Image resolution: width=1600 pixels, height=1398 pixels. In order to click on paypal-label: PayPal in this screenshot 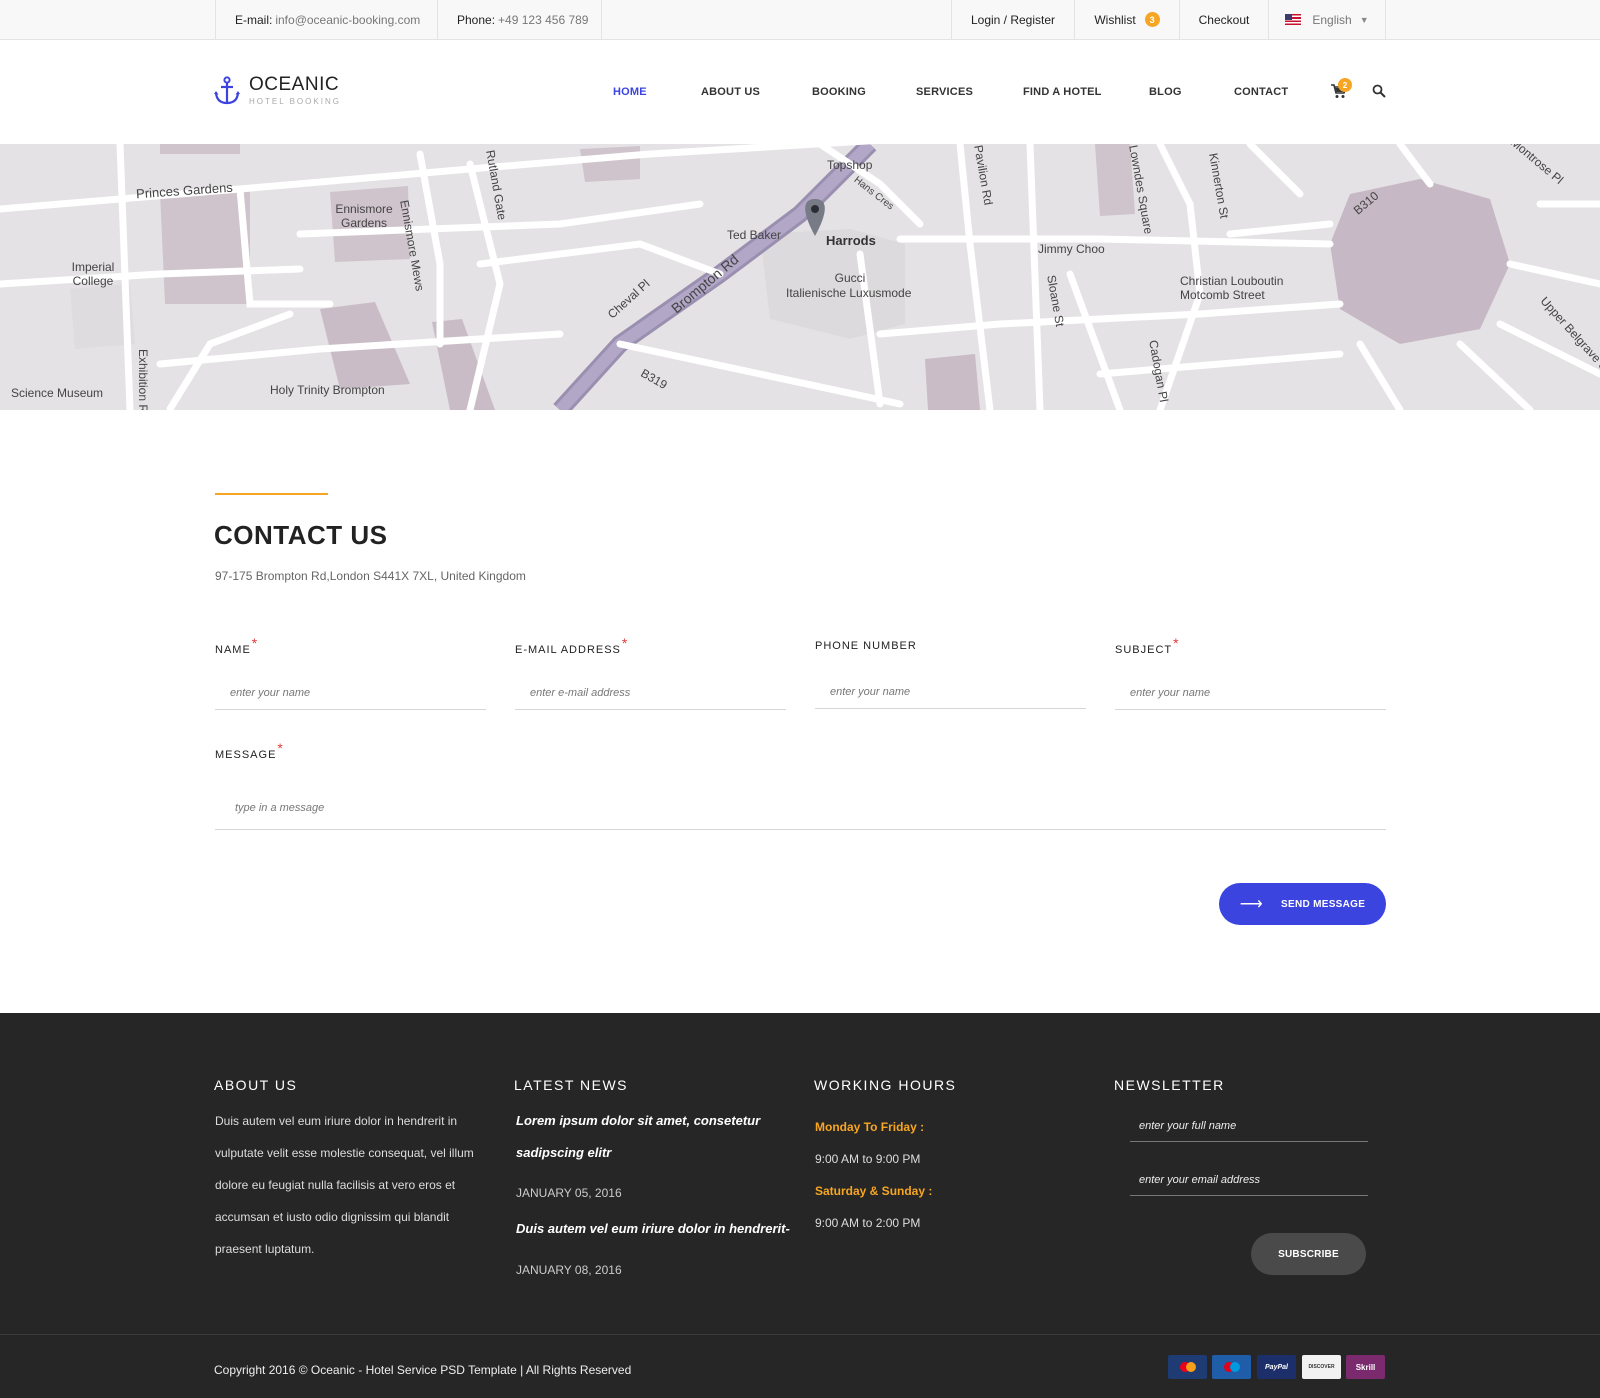, I will do `click(1276, 1367)`.